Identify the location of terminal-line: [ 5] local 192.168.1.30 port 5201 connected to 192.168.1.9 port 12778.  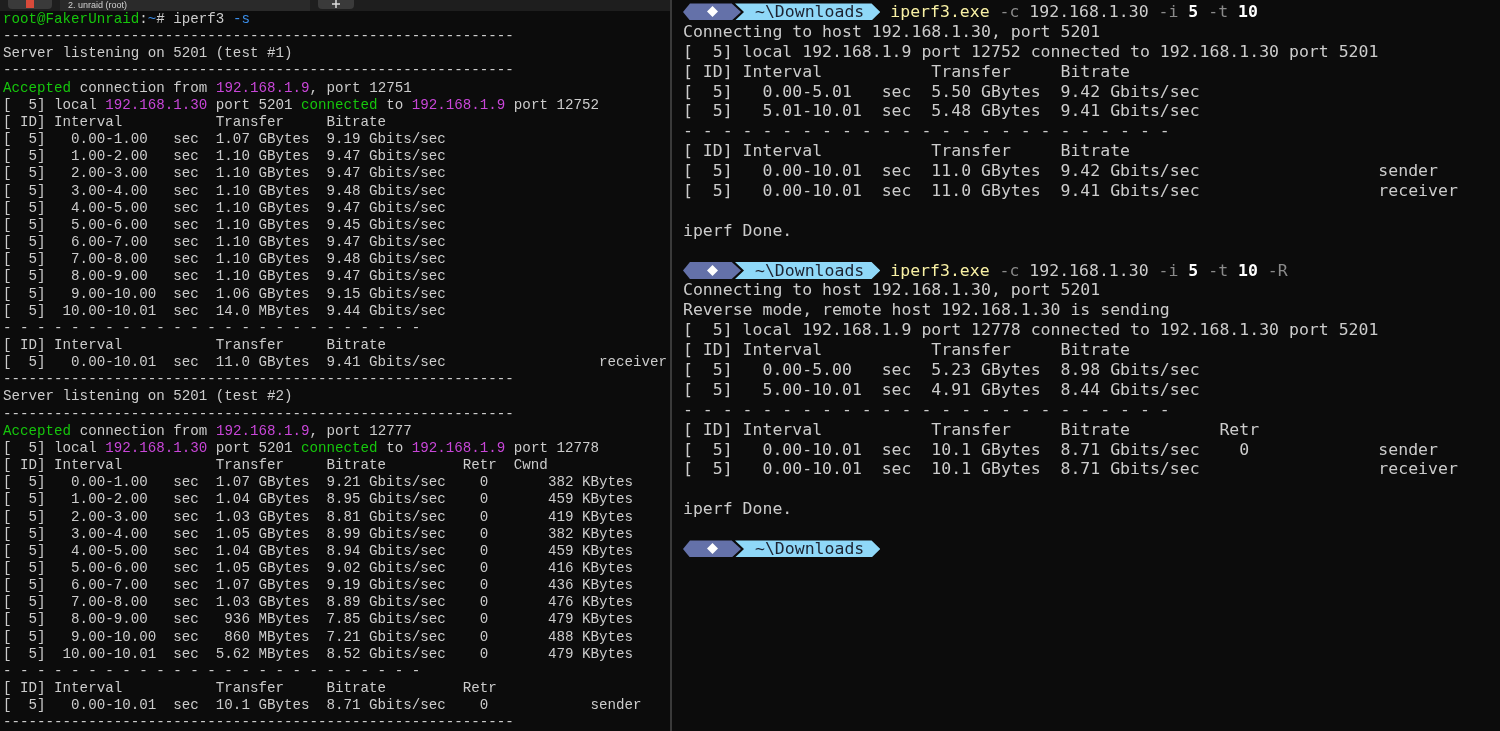
(301, 448).